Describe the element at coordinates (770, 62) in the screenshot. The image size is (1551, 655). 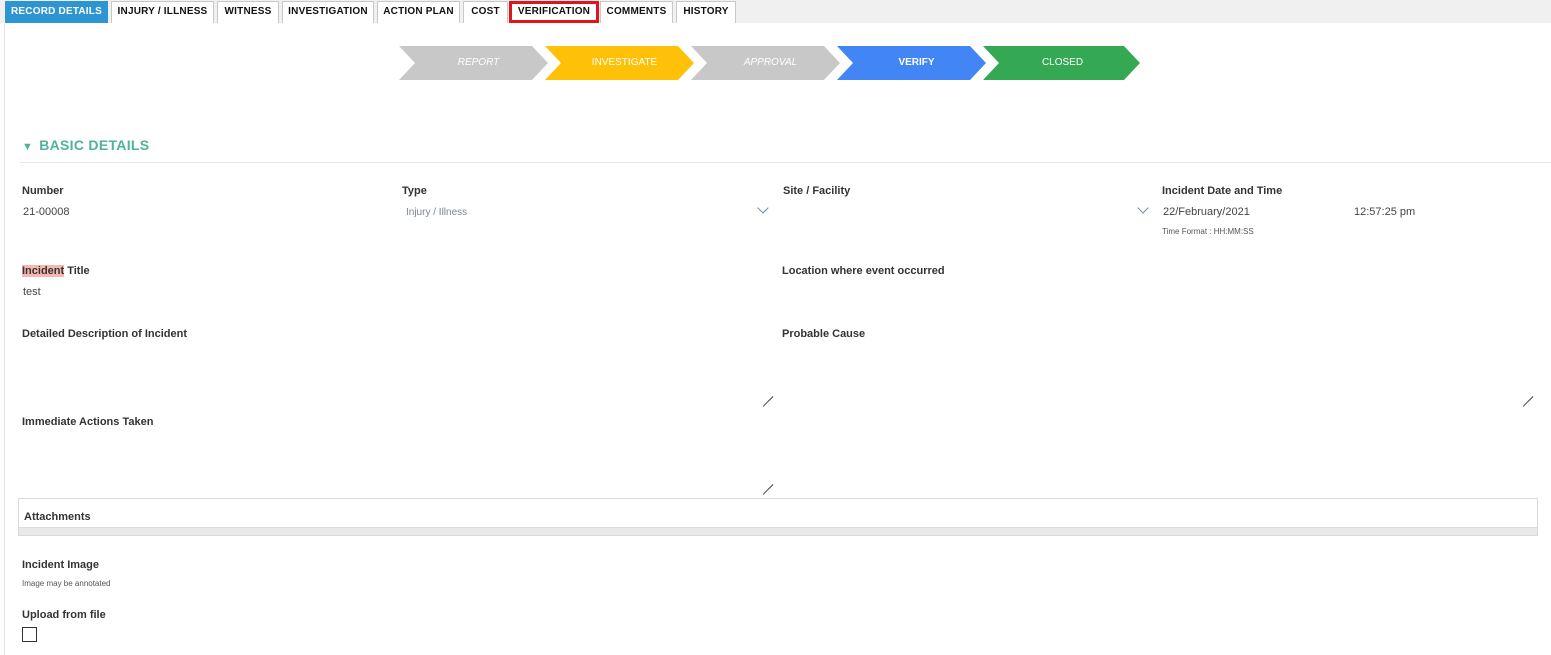
I see `workflow-step-approval: APPROVAL` at that location.